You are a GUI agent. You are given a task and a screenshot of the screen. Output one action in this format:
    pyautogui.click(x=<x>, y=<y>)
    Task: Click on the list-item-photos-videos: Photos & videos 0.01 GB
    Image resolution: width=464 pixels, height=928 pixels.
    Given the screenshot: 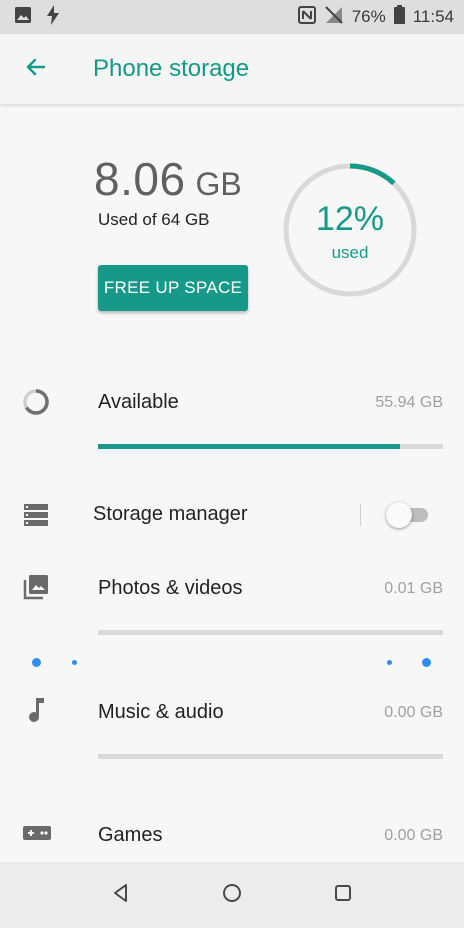 What is the action you would take?
    pyautogui.click(x=232, y=602)
    